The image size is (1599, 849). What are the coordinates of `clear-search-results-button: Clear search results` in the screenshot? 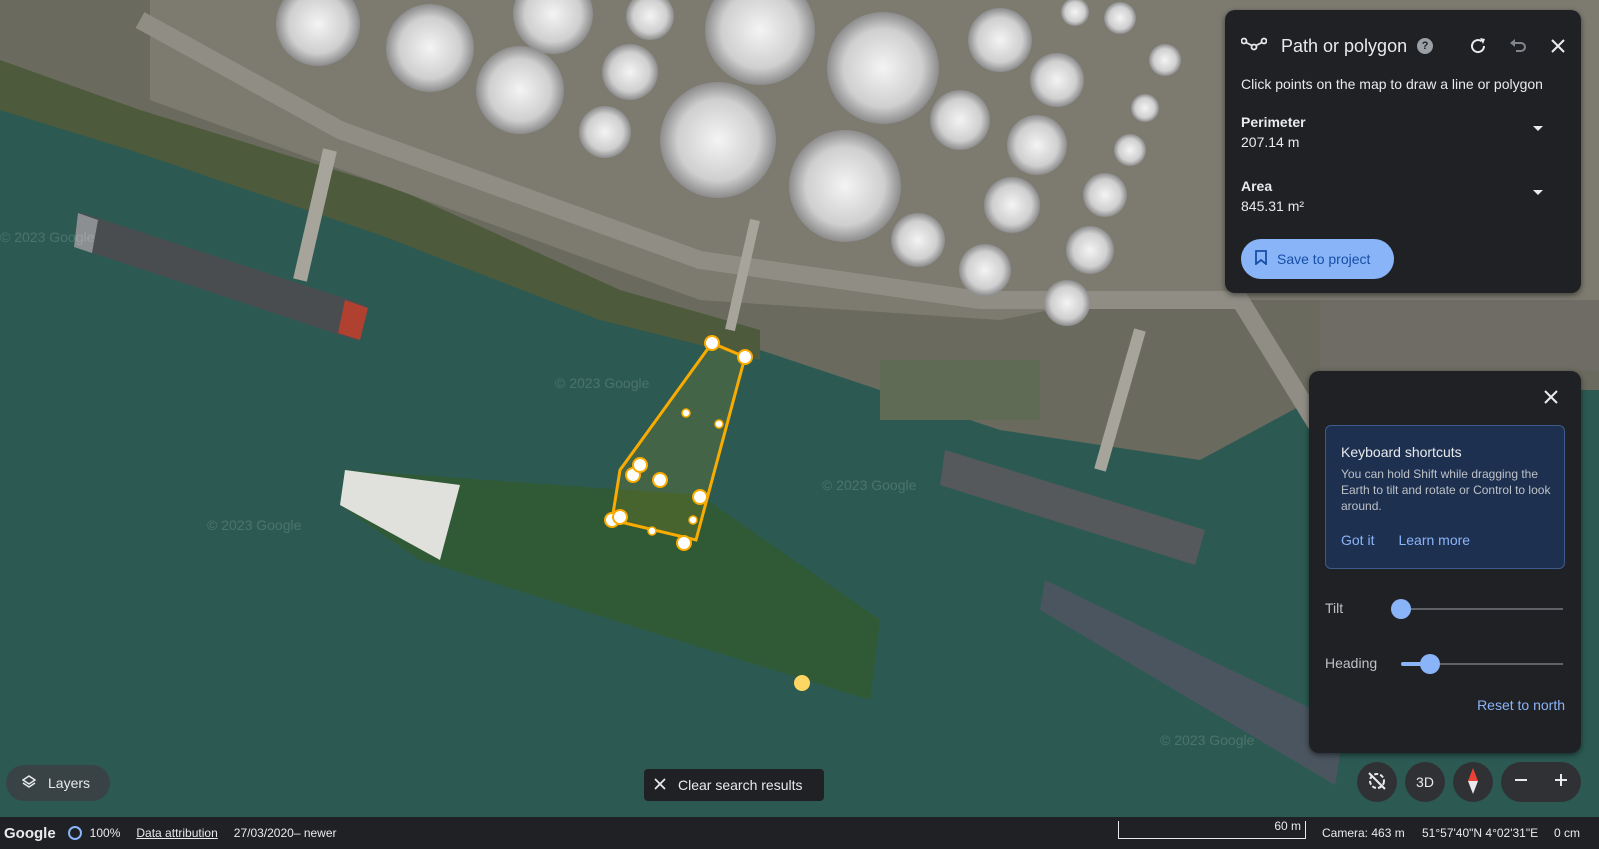 It's located at (734, 785).